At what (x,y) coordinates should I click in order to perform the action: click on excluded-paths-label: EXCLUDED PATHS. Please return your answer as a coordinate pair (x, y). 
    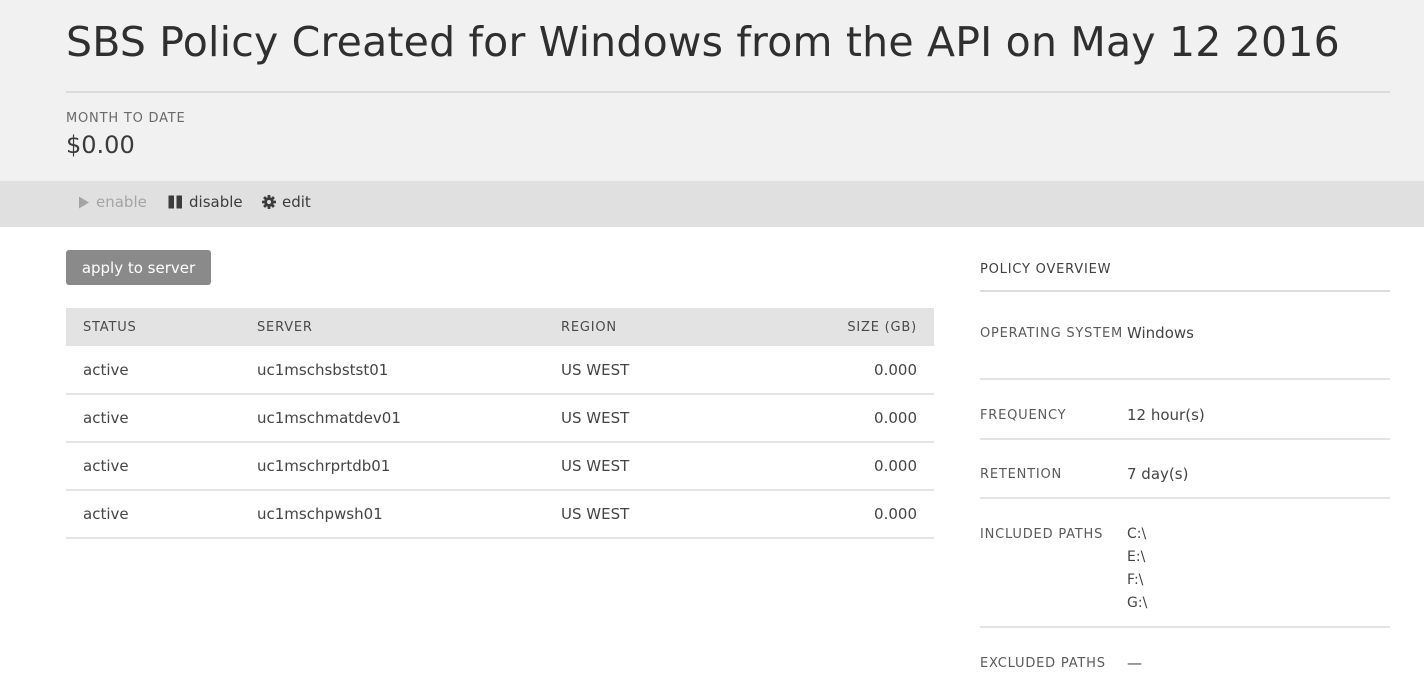
    Looking at the image, I should click on (1043, 663).